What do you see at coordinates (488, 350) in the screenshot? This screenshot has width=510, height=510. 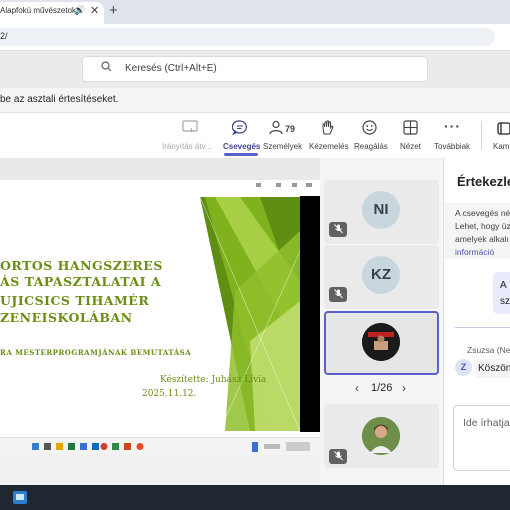 I see `message-sender: Zsuzsa (Ner` at bounding box center [488, 350].